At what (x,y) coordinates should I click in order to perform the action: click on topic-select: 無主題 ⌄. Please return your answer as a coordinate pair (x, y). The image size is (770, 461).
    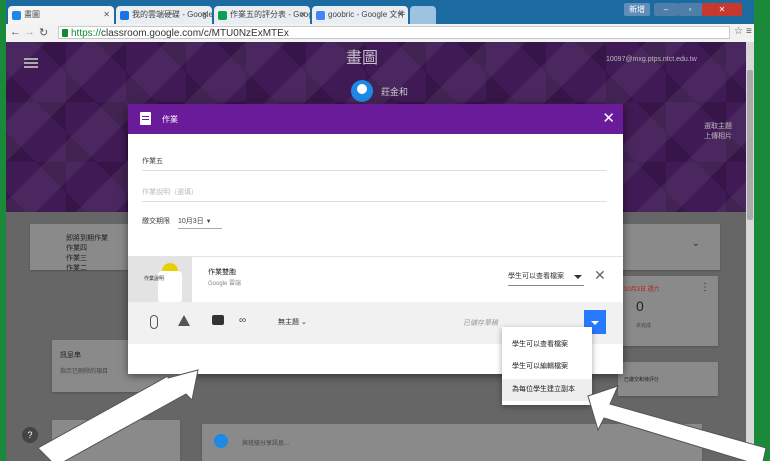
    Looking at the image, I should click on (292, 322).